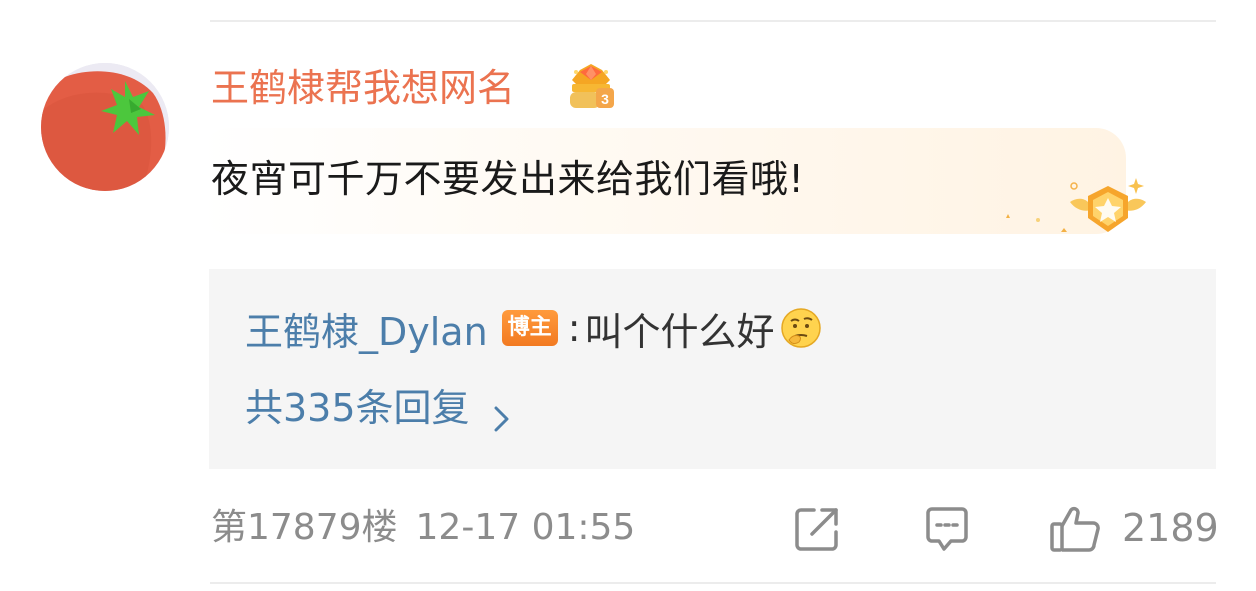  Describe the element at coordinates (947, 529) in the screenshot. I see `comment-icon` at that location.